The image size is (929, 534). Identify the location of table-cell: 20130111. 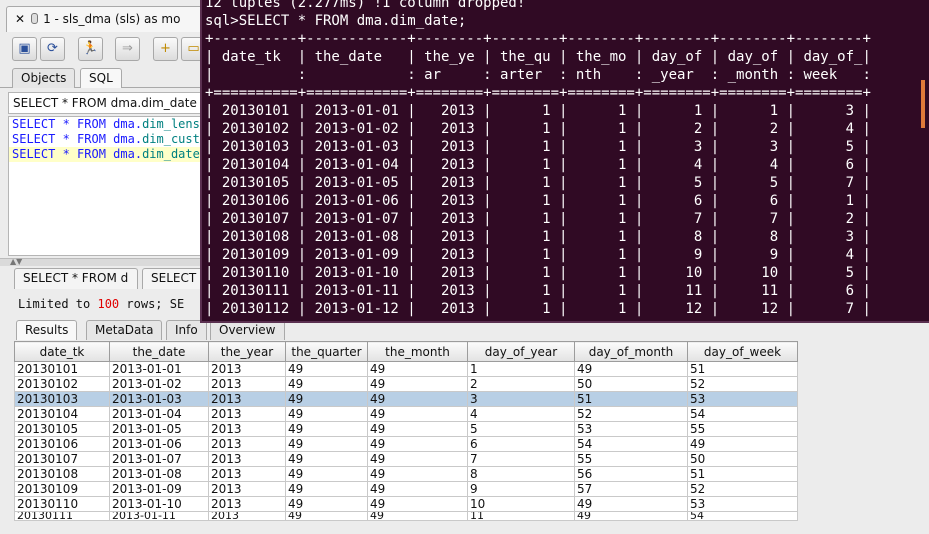
(62, 516).